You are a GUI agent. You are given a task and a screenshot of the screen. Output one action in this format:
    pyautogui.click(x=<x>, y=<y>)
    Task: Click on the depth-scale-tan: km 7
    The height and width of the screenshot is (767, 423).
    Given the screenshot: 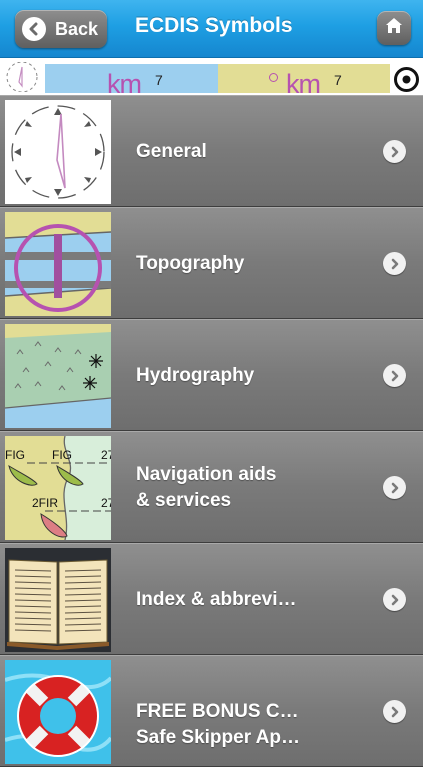 What is the action you would take?
    pyautogui.click(x=304, y=81)
    